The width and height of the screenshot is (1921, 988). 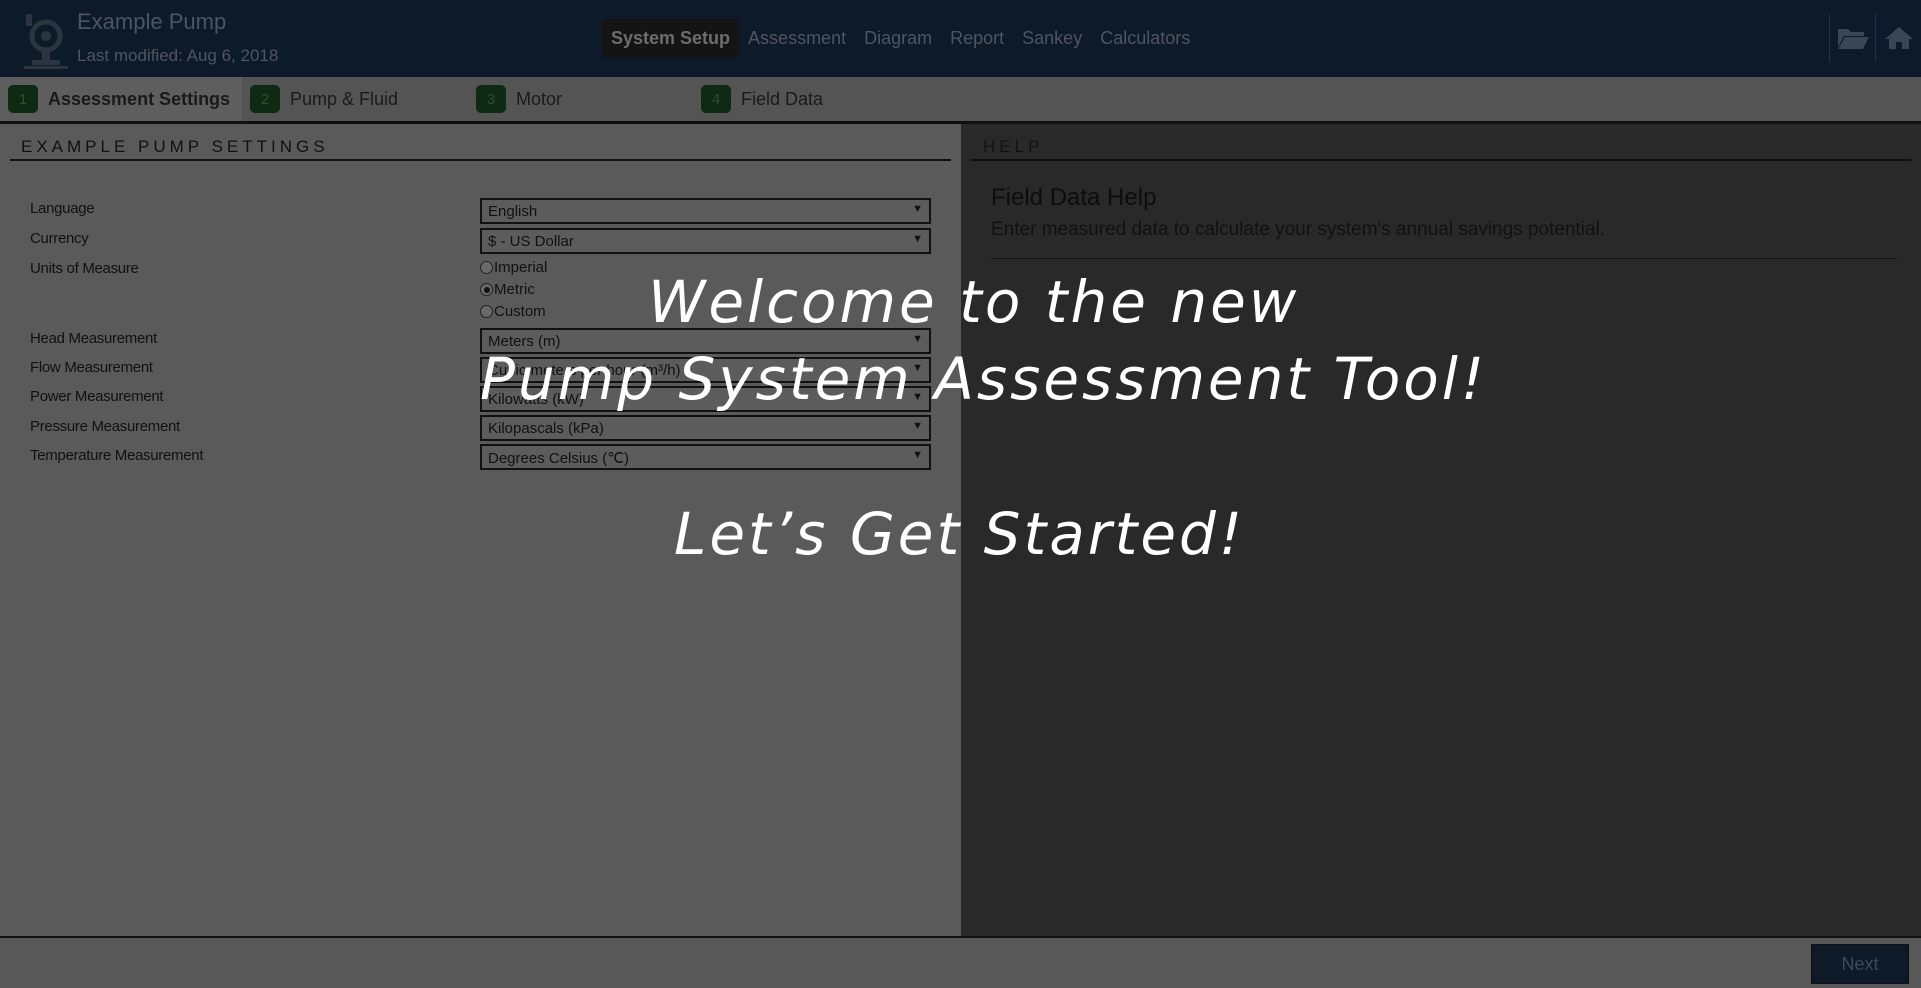 I want to click on step-number: 2, so click(x=265, y=99).